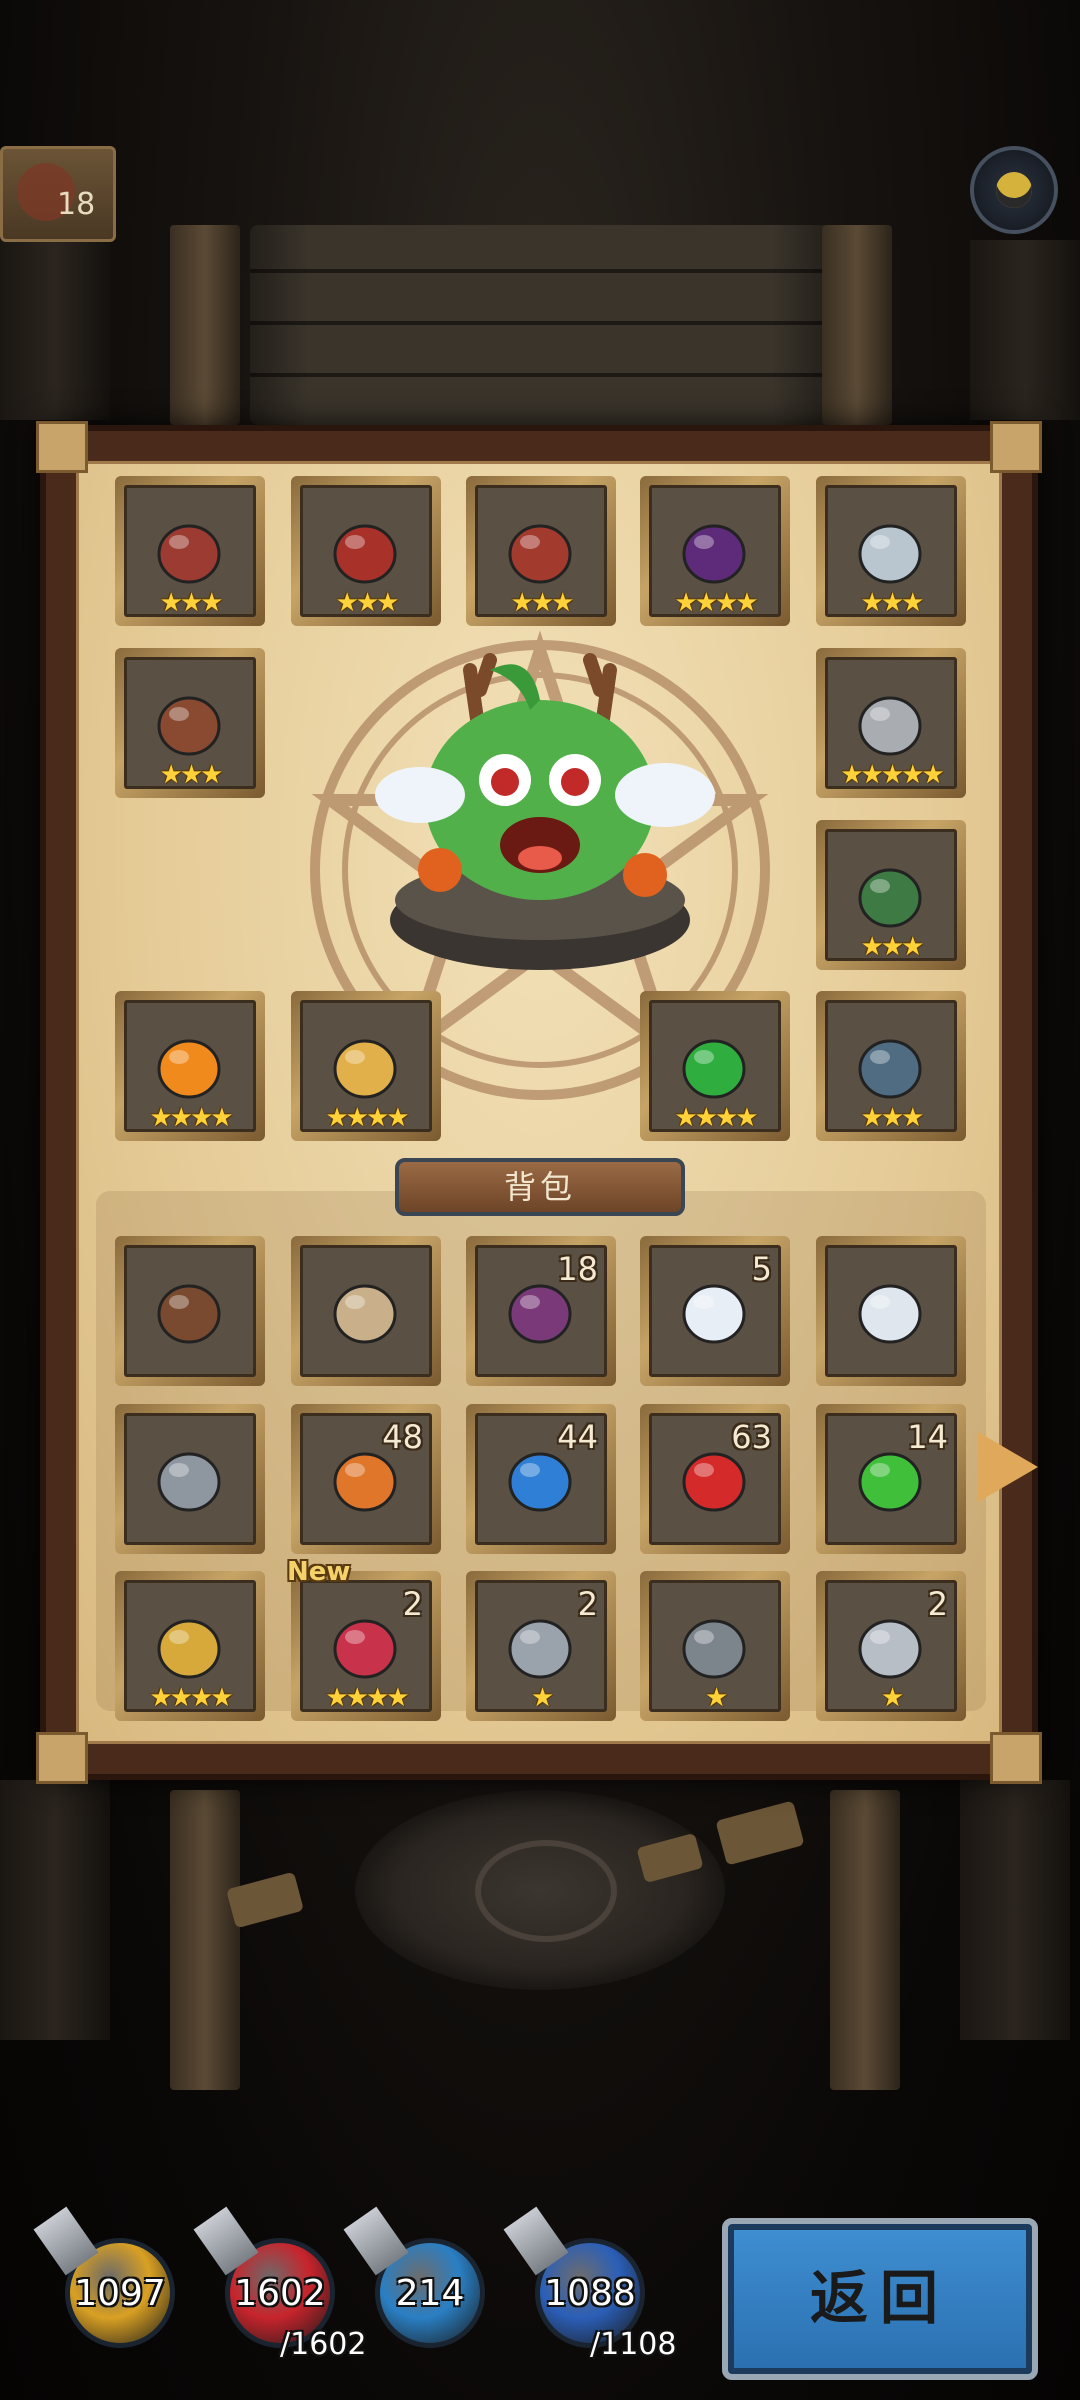 Image resolution: width=1080 pixels, height=2400 pixels. What do you see at coordinates (189, 1069) in the screenshot?
I see `gourd-icon` at bounding box center [189, 1069].